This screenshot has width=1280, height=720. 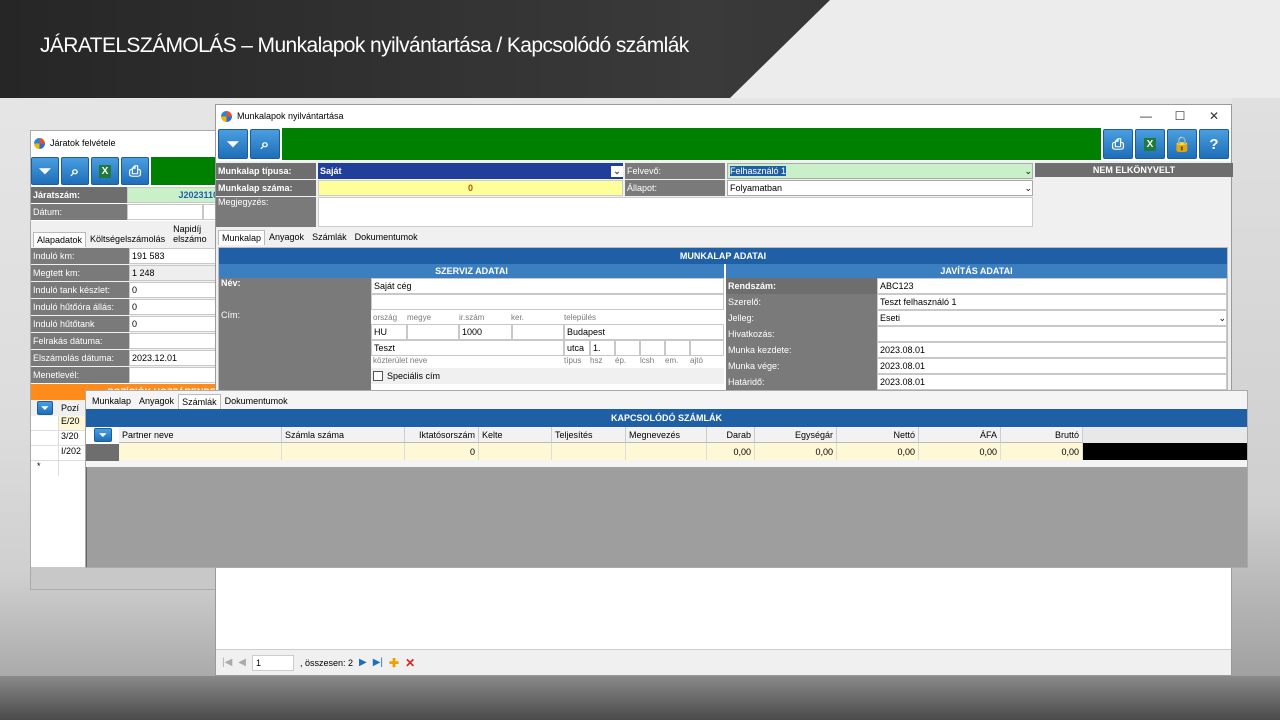 What do you see at coordinates (1180, 116) in the screenshot?
I see `maximize-button: ☐` at bounding box center [1180, 116].